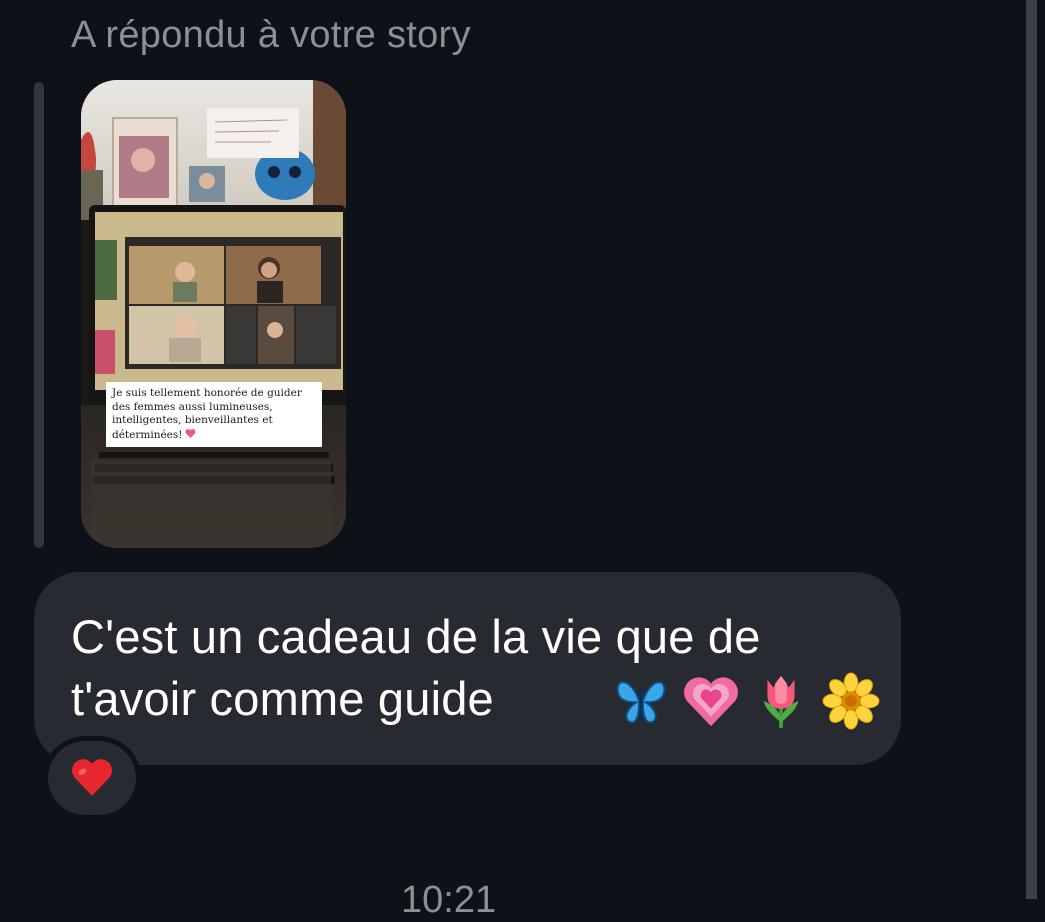 The width and height of the screenshot is (1045, 922). I want to click on scrollbar, so click(1031, 449).